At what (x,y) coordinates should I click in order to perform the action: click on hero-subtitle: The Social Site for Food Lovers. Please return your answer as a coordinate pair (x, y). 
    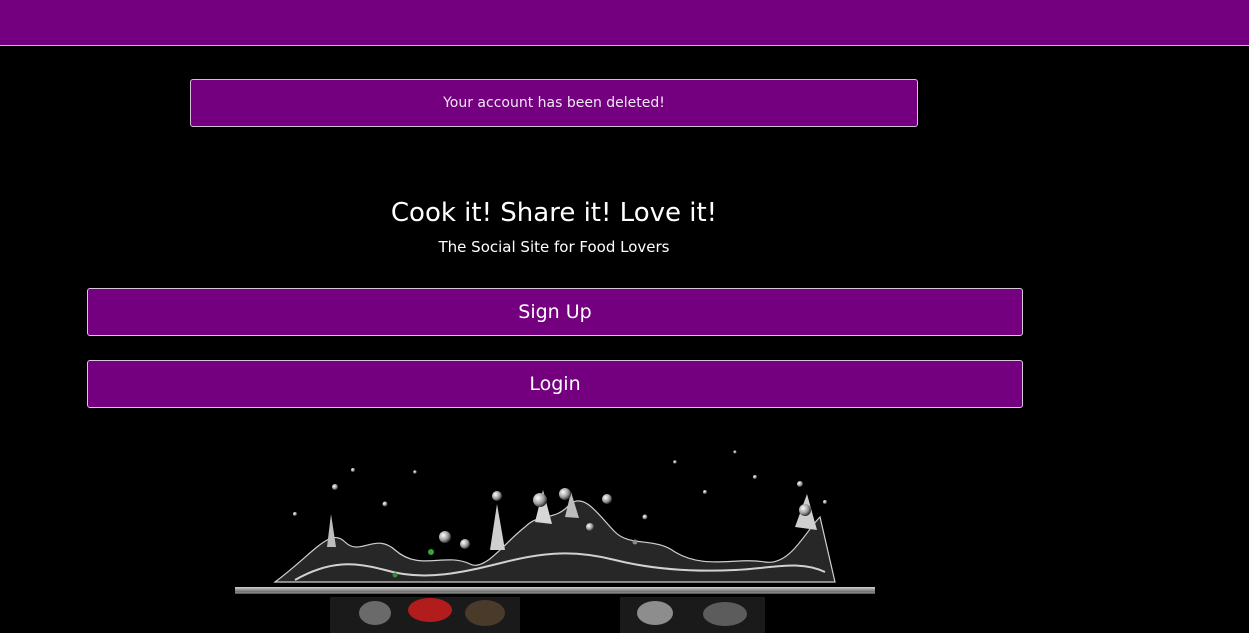
    Looking at the image, I should click on (554, 247).